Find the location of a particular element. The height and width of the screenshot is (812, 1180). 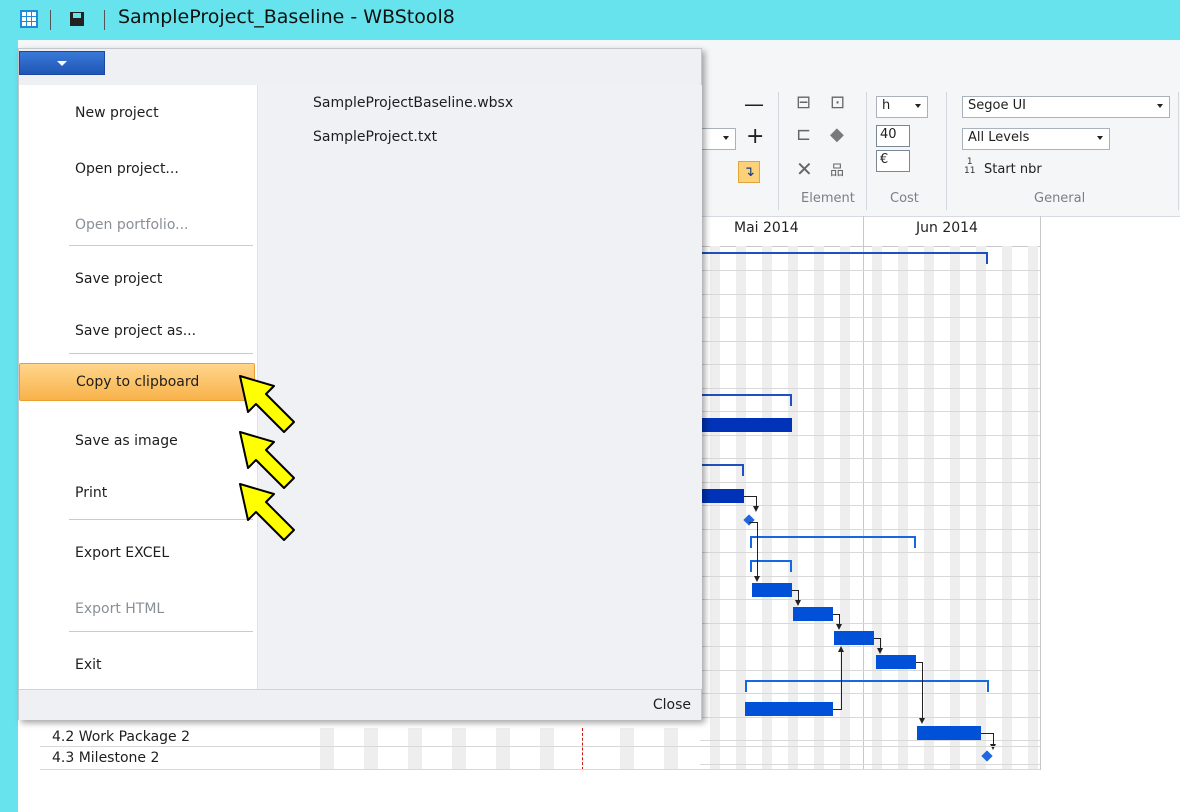

project-summary-bracket is located at coordinates (844, 258).